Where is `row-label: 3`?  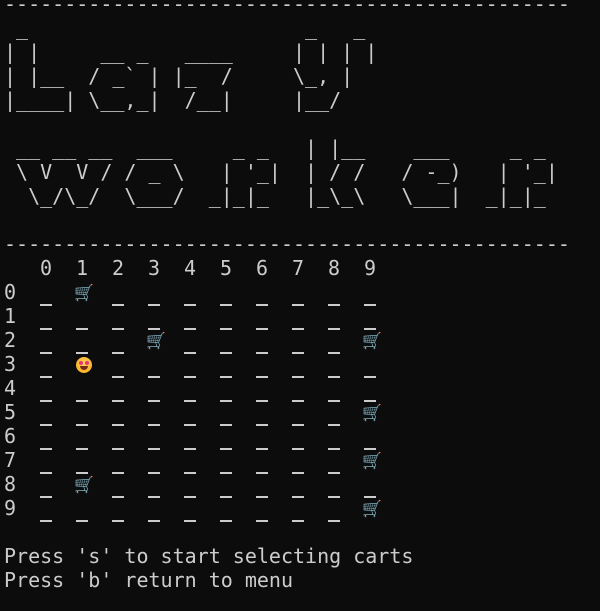 row-label: 3 is located at coordinates (10, 364).